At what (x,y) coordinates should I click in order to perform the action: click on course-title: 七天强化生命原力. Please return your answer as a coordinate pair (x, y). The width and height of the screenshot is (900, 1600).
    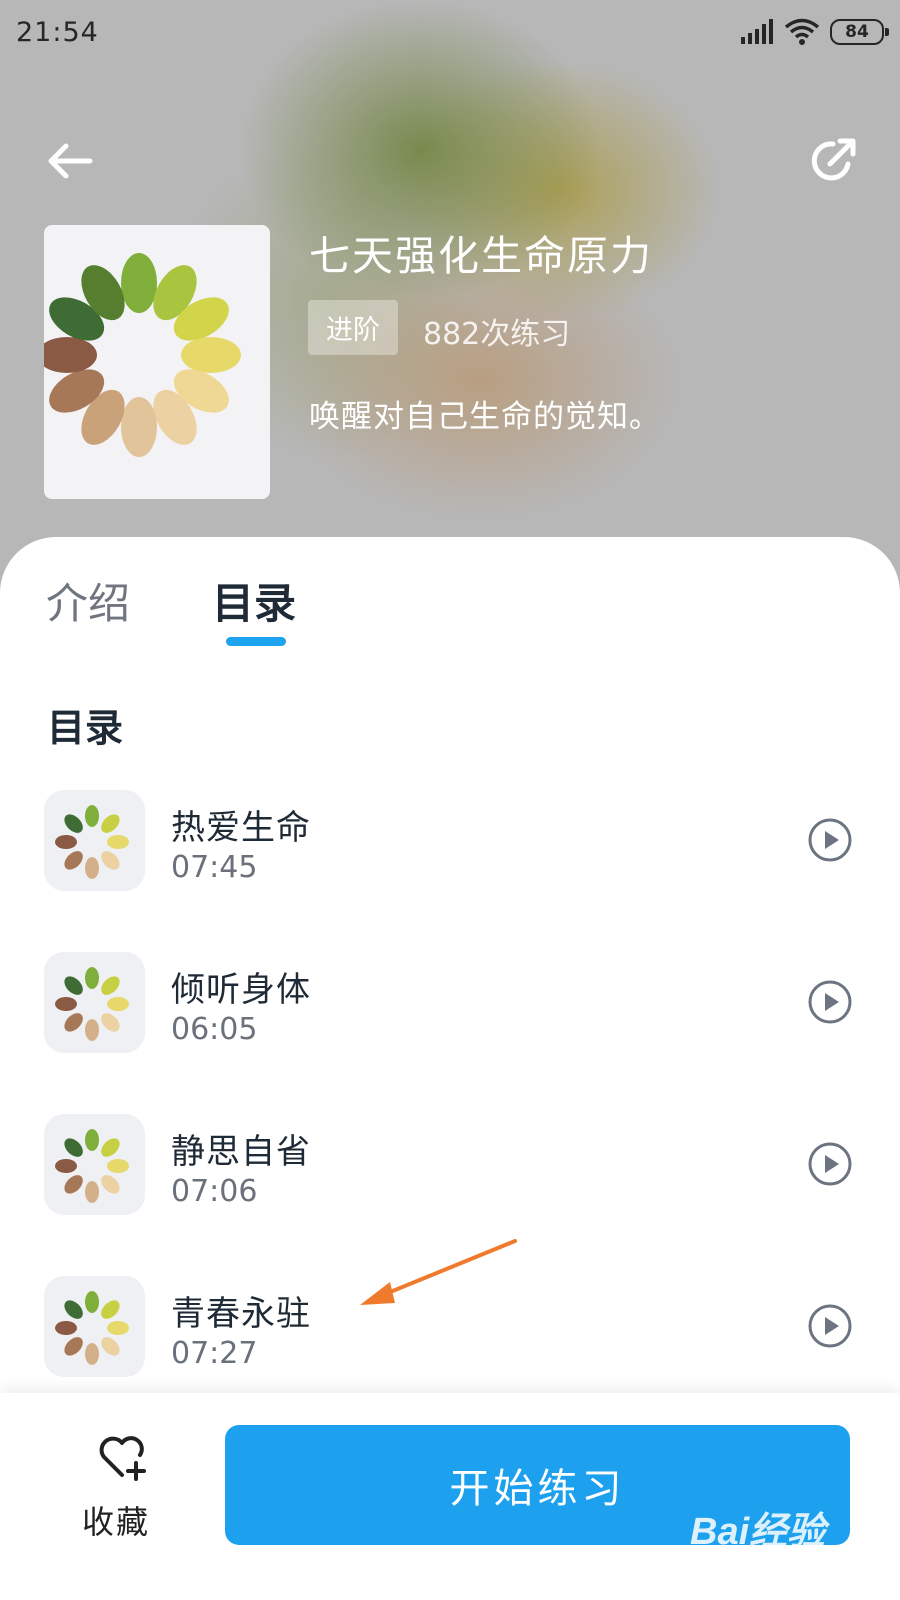
    Looking at the image, I should click on (481, 256).